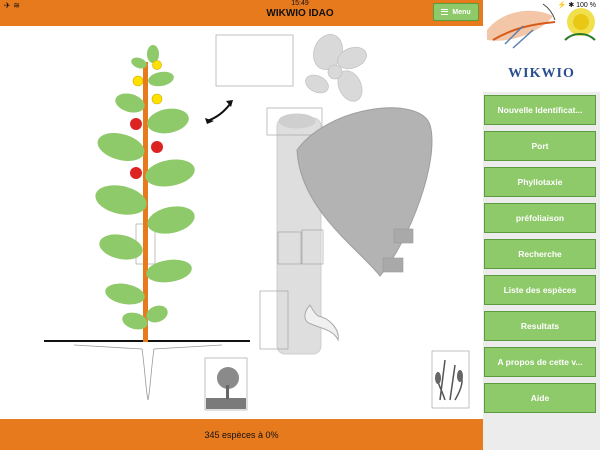  I want to click on menu-label: Menu, so click(461, 12).